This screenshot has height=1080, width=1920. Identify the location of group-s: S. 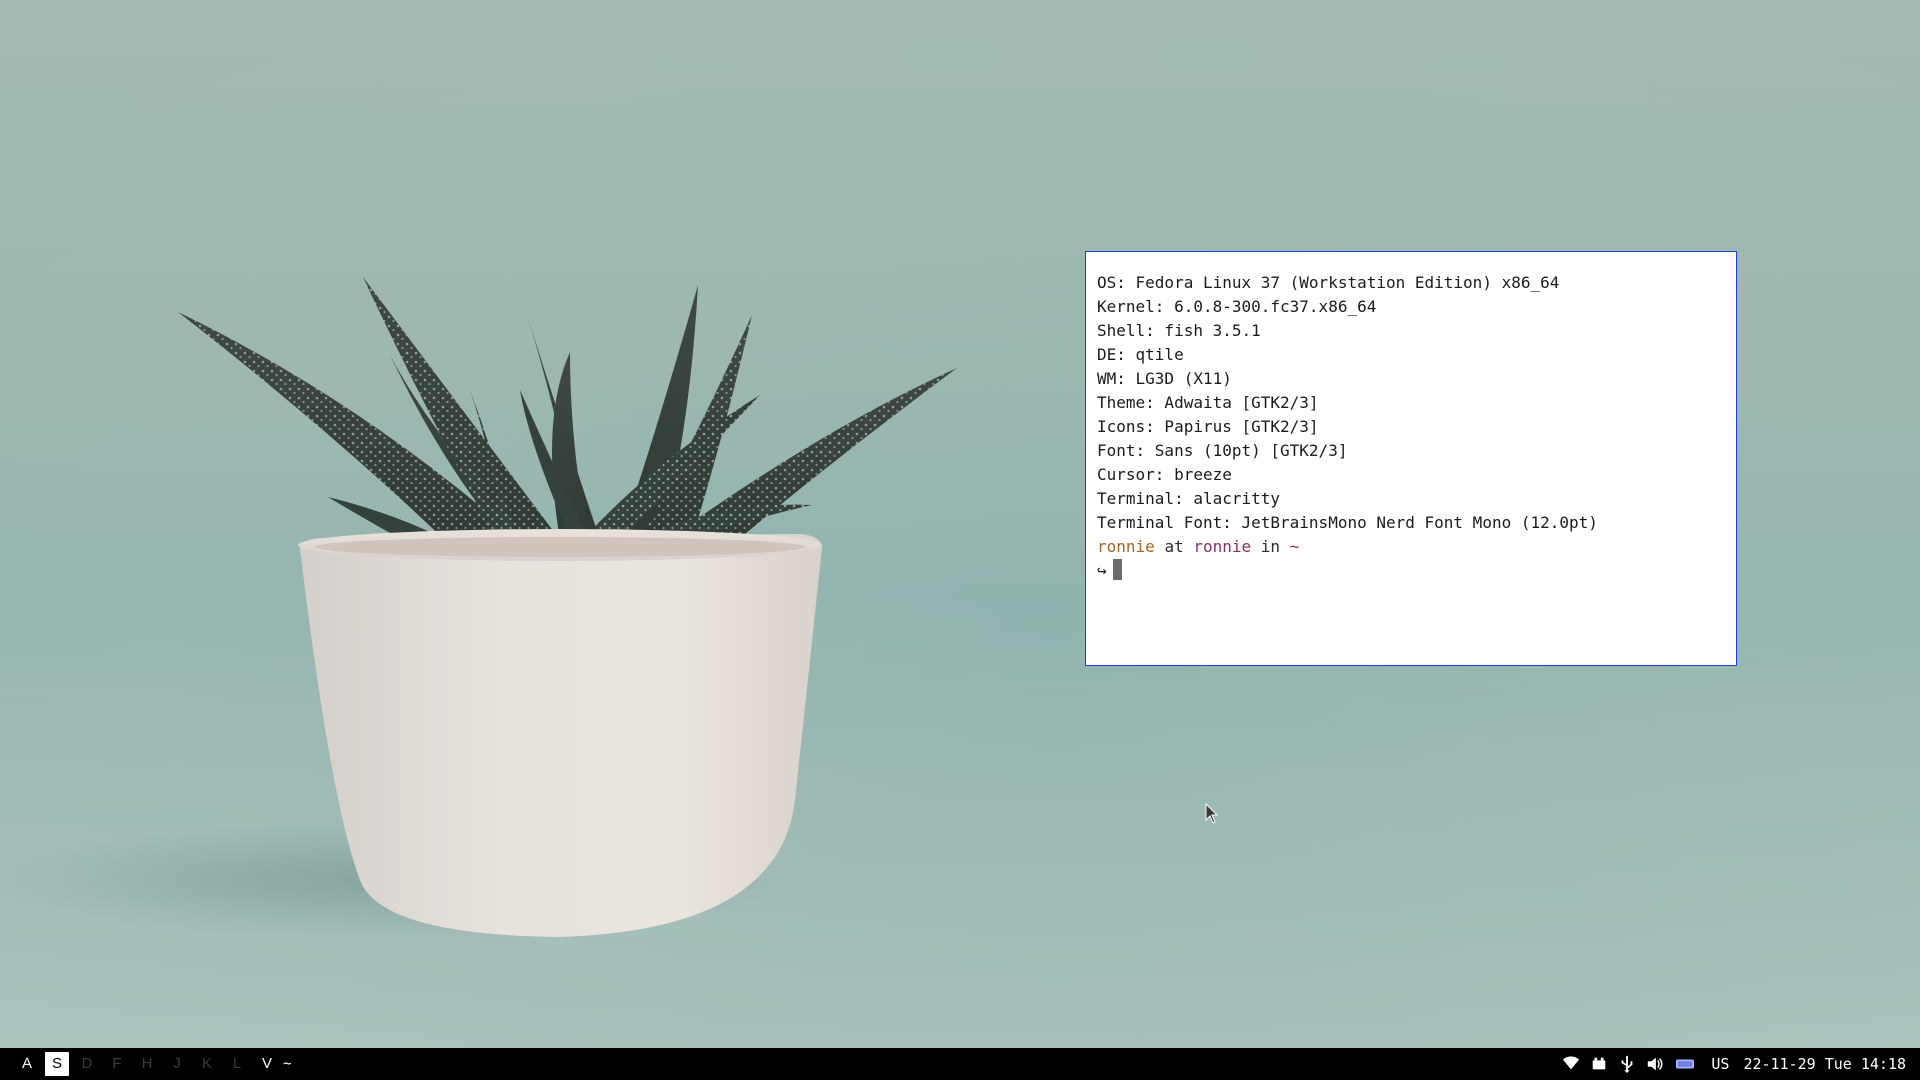
(57, 1064).